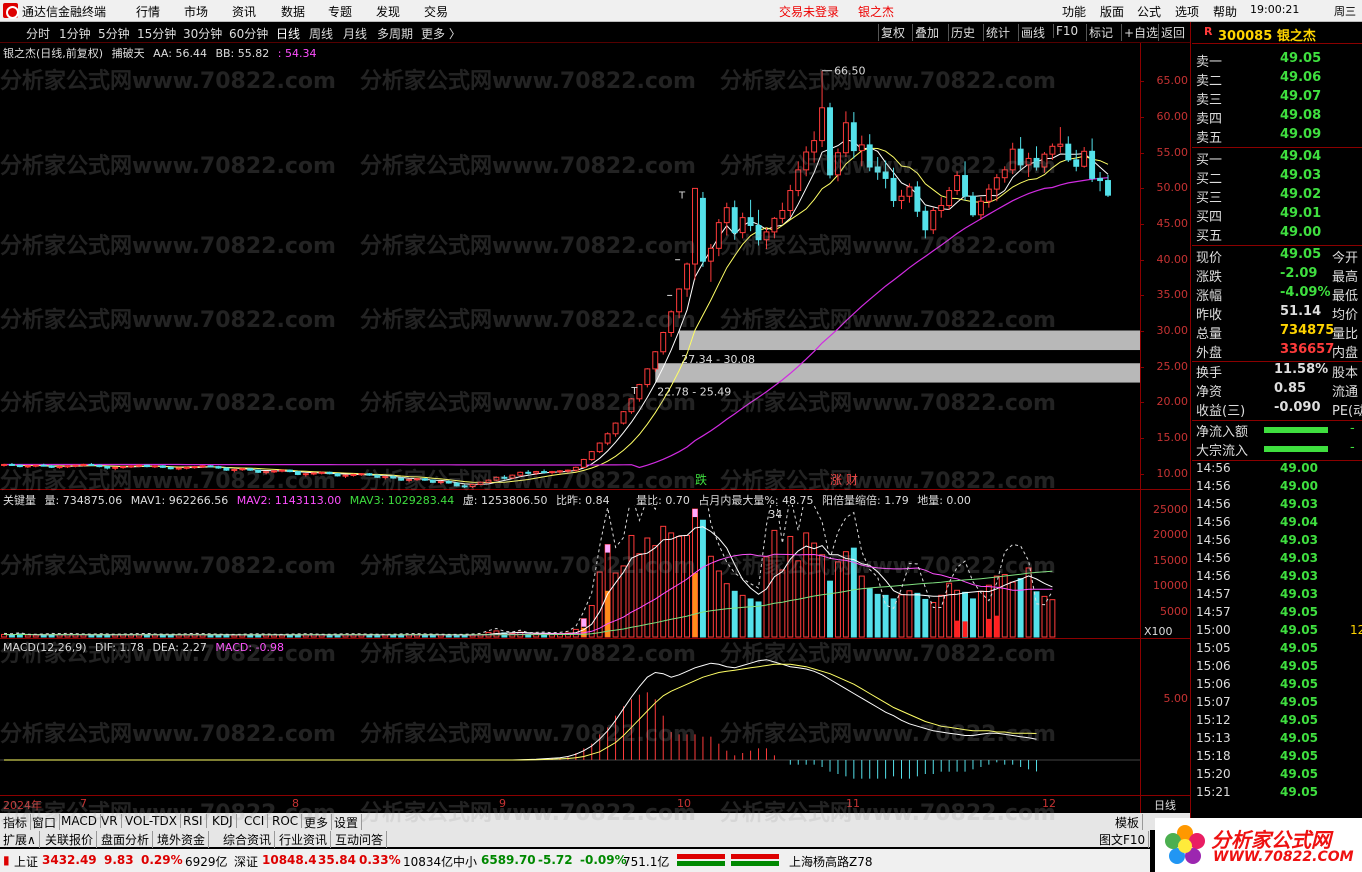 The image size is (1362, 872). Describe the element at coordinates (997, 32) in the screenshot. I see `btn-tongji: 统计` at that location.